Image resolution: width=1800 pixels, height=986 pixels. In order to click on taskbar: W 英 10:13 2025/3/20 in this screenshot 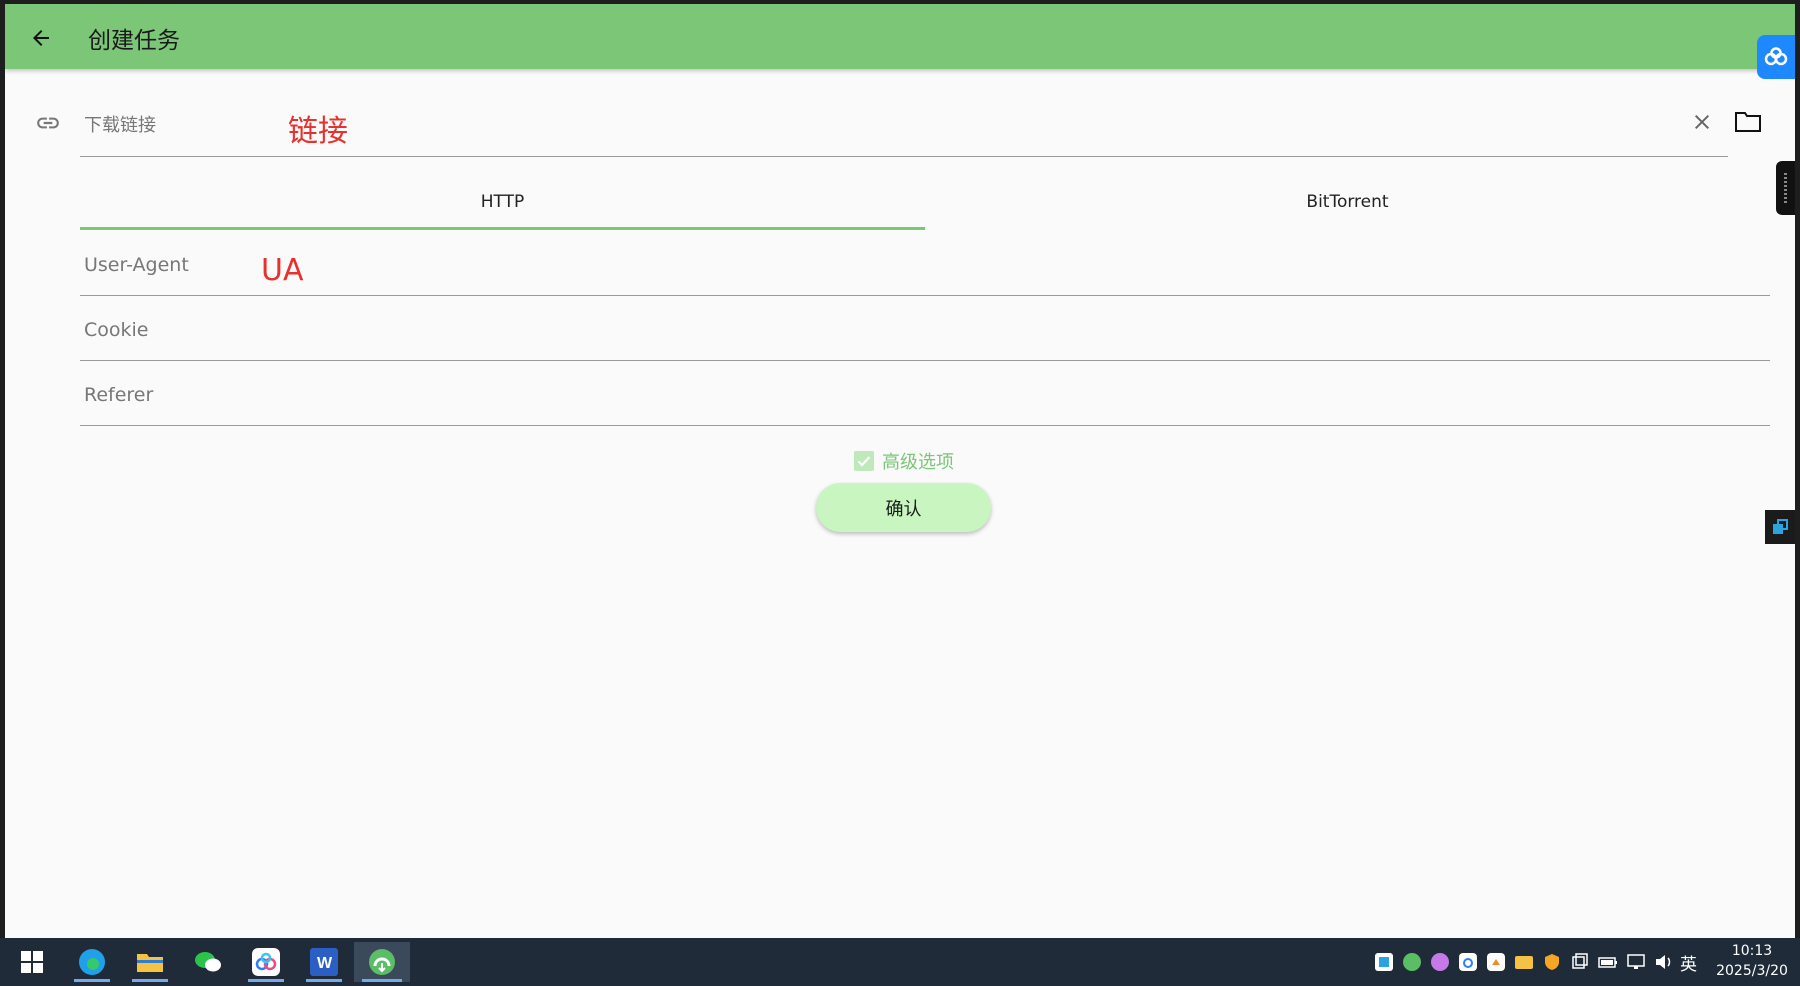, I will do `click(900, 962)`.